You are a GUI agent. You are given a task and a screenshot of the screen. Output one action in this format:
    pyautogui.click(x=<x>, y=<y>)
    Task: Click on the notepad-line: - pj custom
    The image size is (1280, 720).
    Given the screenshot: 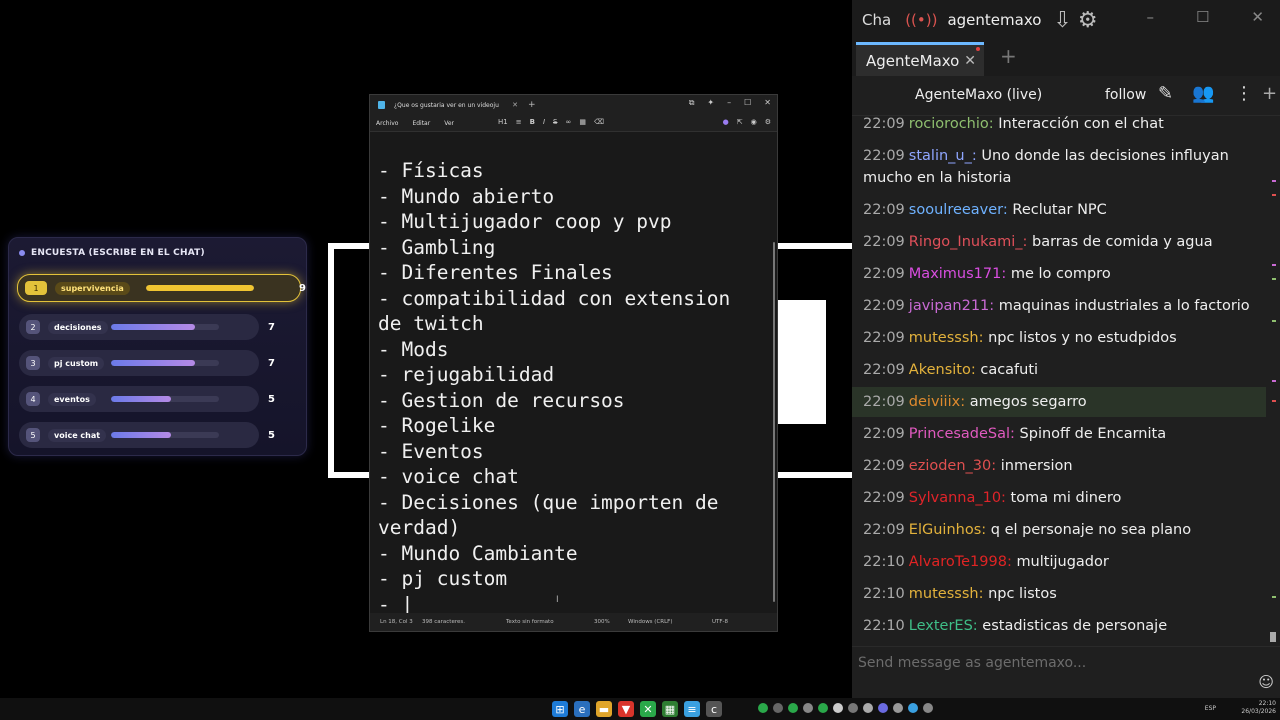 What is the action you would take?
    pyautogui.click(x=443, y=578)
    